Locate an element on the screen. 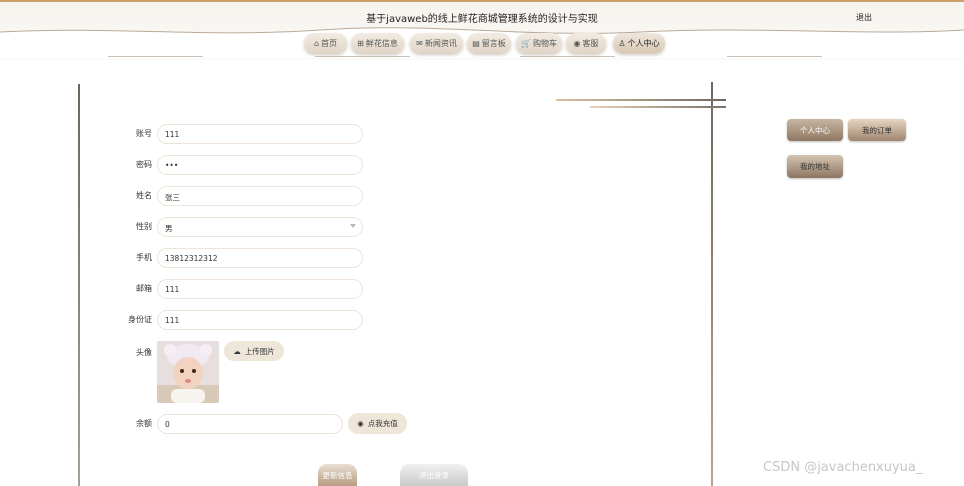 The width and height of the screenshot is (964, 486). frame-line-left is located at coordinates (79, 285).